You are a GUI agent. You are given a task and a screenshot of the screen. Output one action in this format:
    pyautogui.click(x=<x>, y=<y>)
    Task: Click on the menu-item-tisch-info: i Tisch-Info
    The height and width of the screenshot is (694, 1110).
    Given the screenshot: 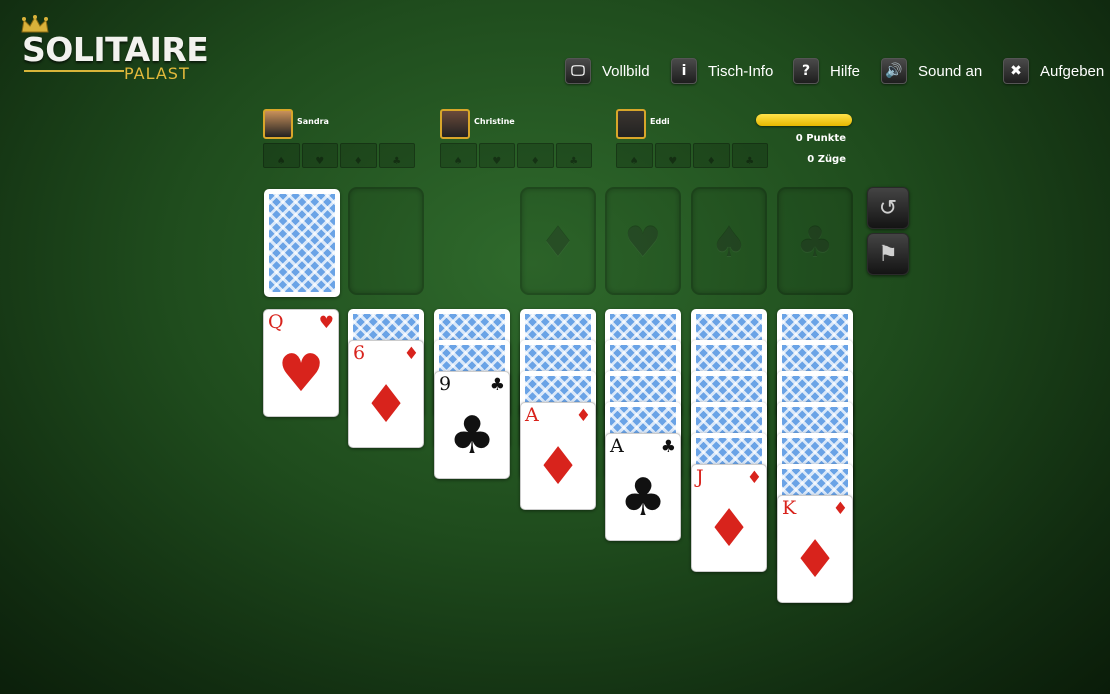 What is the action you would take?
    pyautogui.click(x=722, y=71)
    